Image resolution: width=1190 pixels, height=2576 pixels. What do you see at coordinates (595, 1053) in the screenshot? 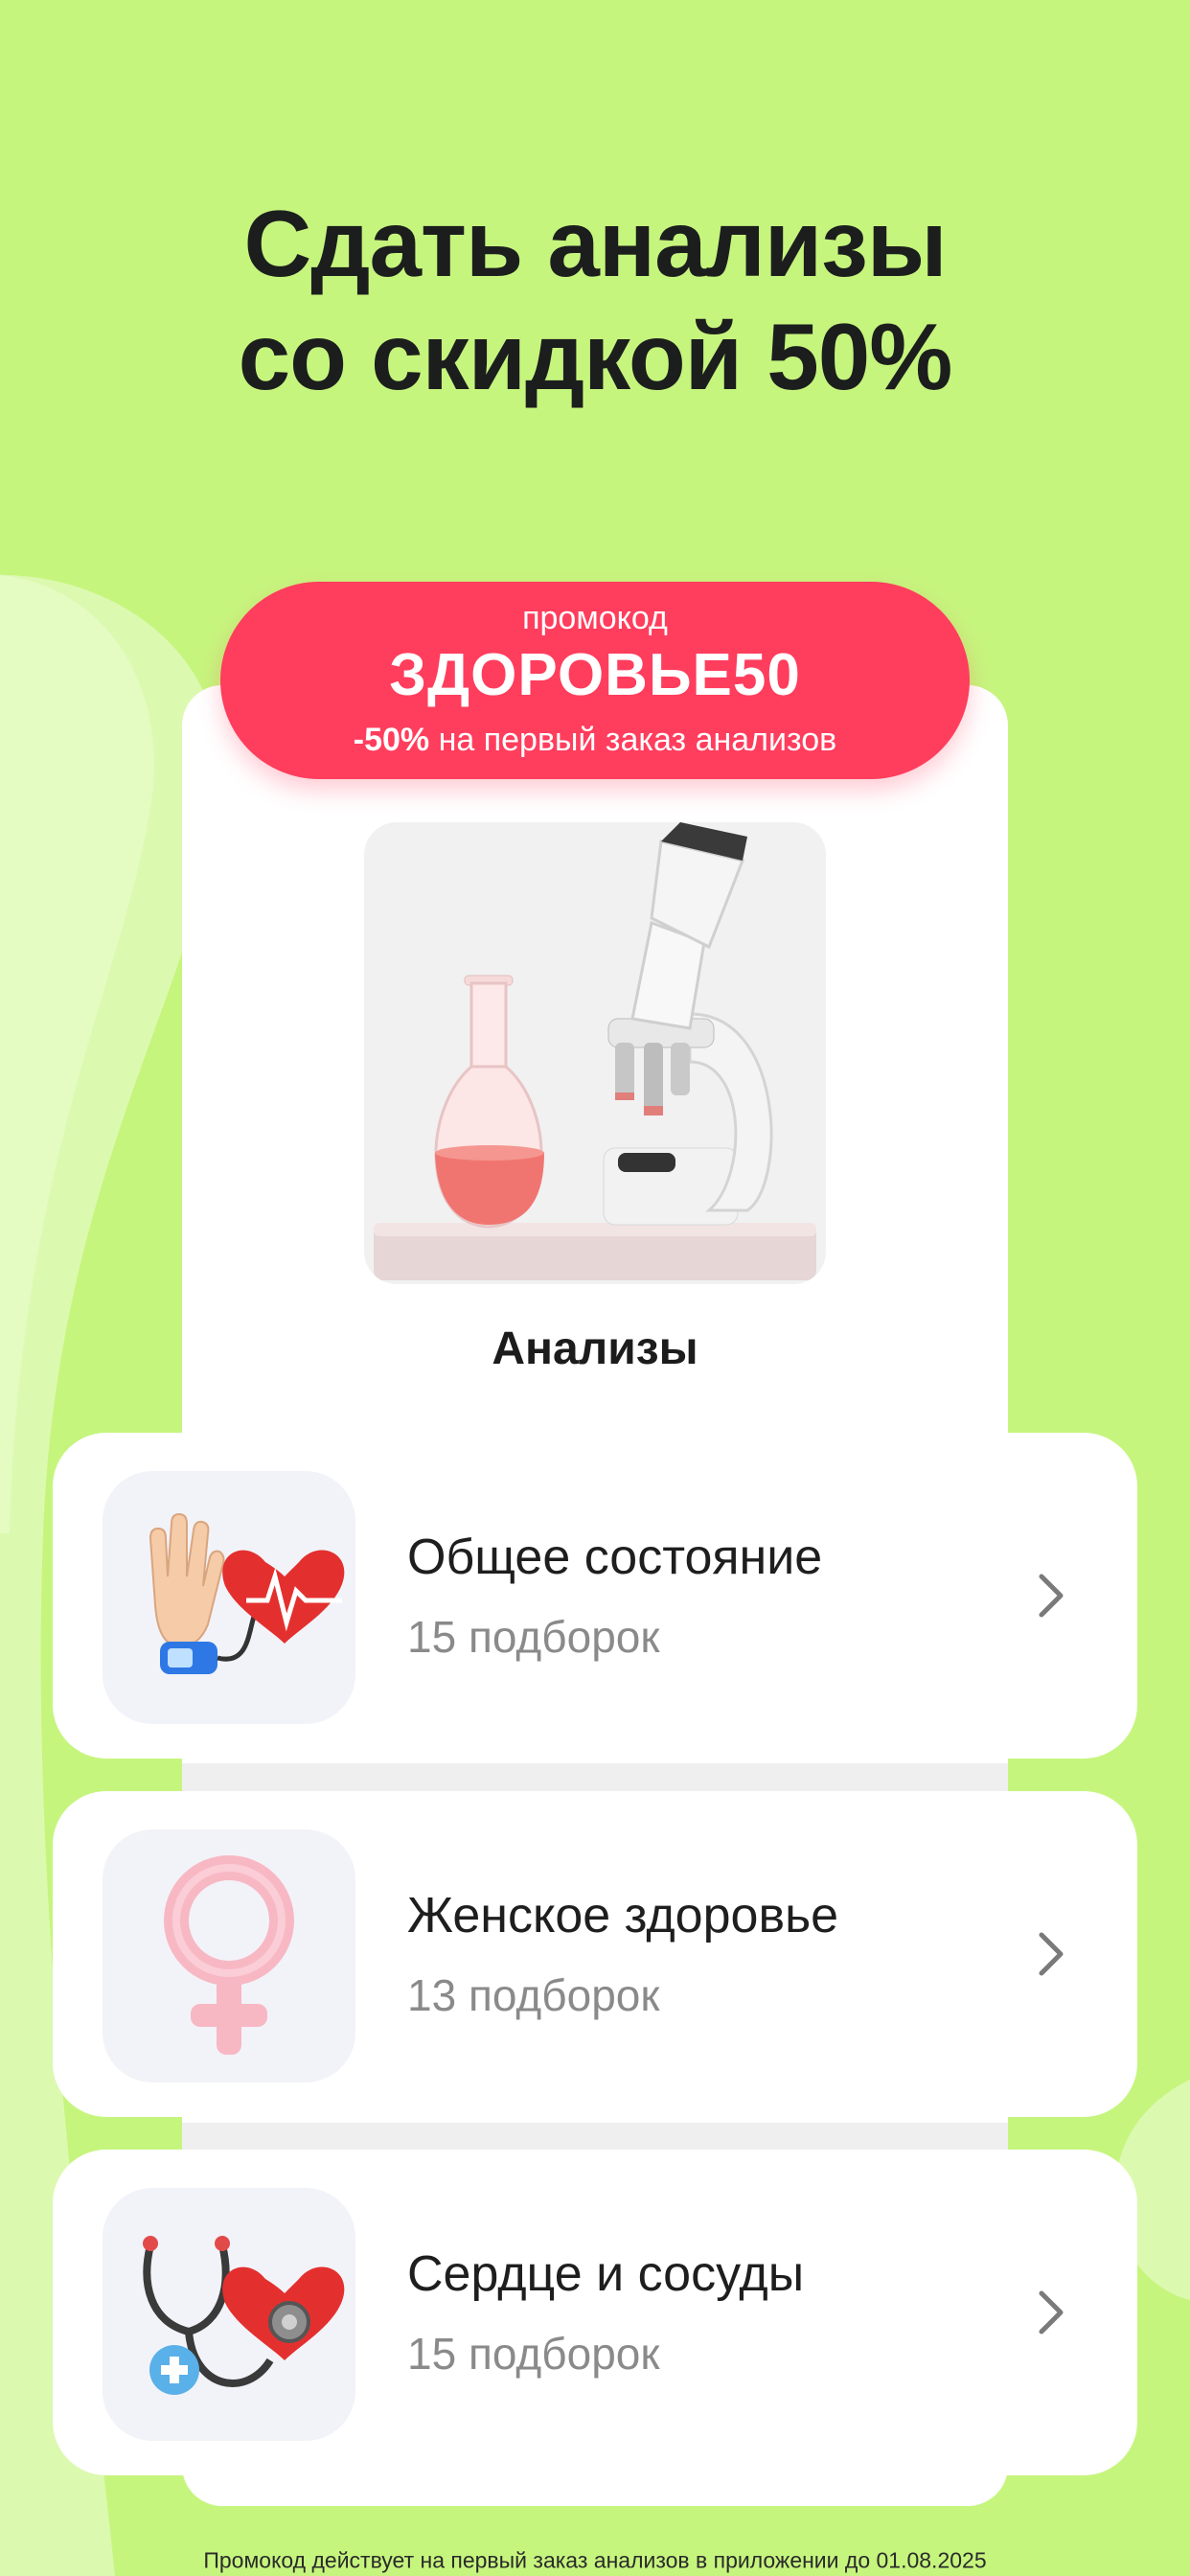
I see `microscope-and-flask-illustration` at bounding box center [595, 1053].